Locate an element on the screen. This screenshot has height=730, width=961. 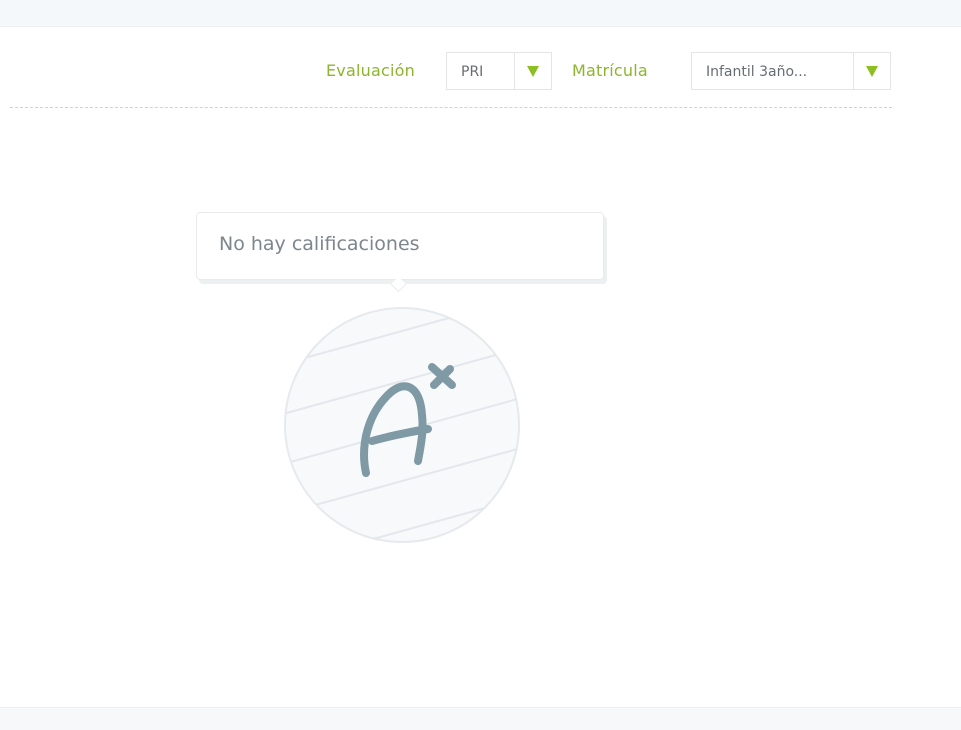
tooltip-pointer is located at coordinates (398, 284).